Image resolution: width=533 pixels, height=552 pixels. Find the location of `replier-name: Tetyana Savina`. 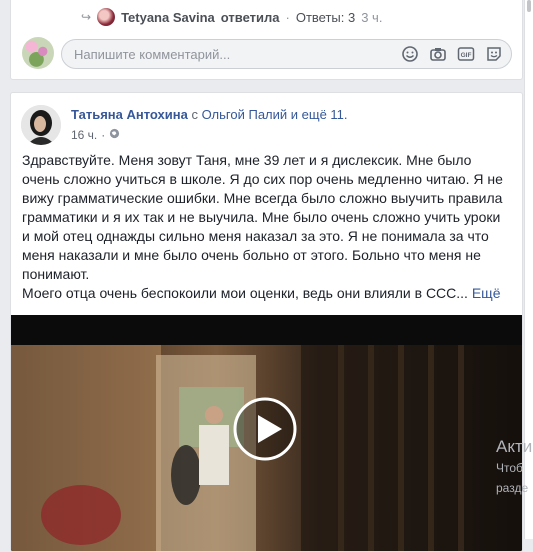

replier-name: Tetyana Savina is located at coordinates (168, 17).